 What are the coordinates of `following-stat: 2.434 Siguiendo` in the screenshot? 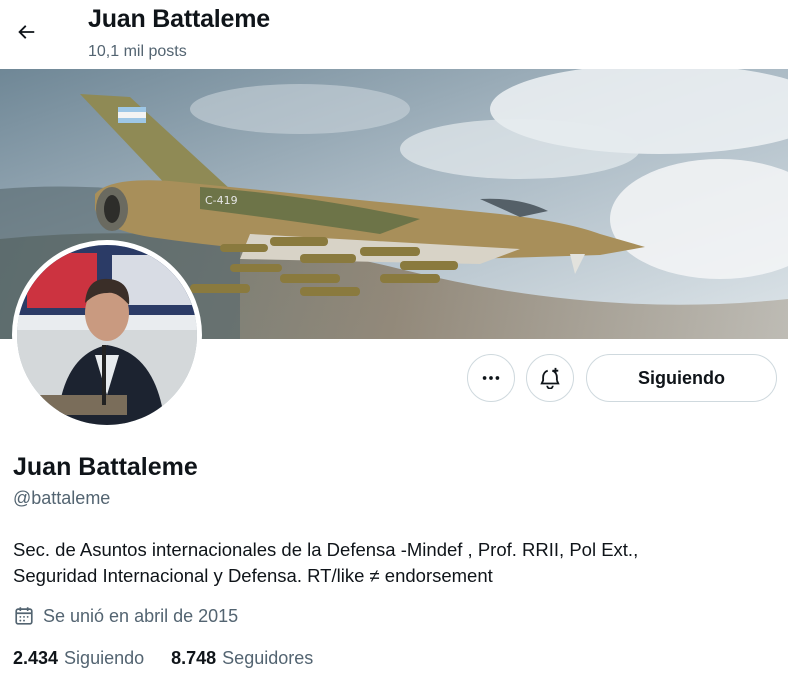 It's located at (78, 658).